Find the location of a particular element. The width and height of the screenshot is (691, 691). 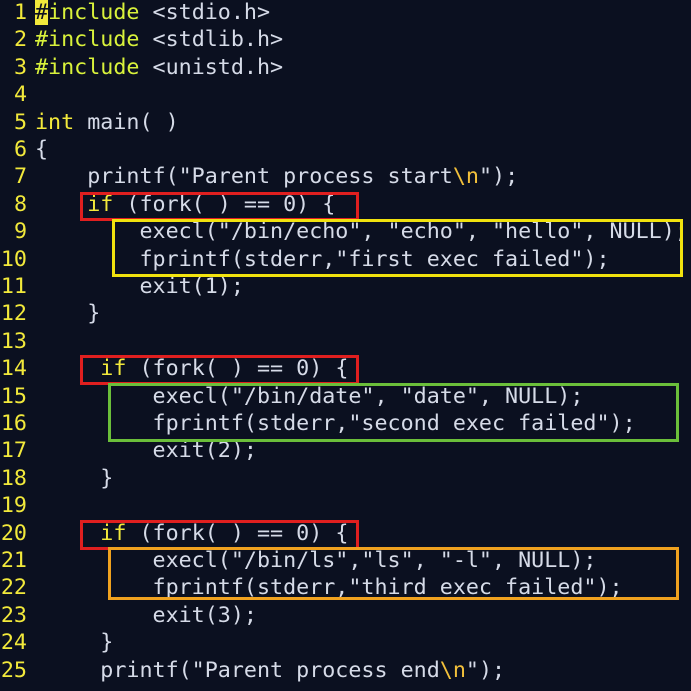

line-number: 18 is located at coordinates (13, 478).